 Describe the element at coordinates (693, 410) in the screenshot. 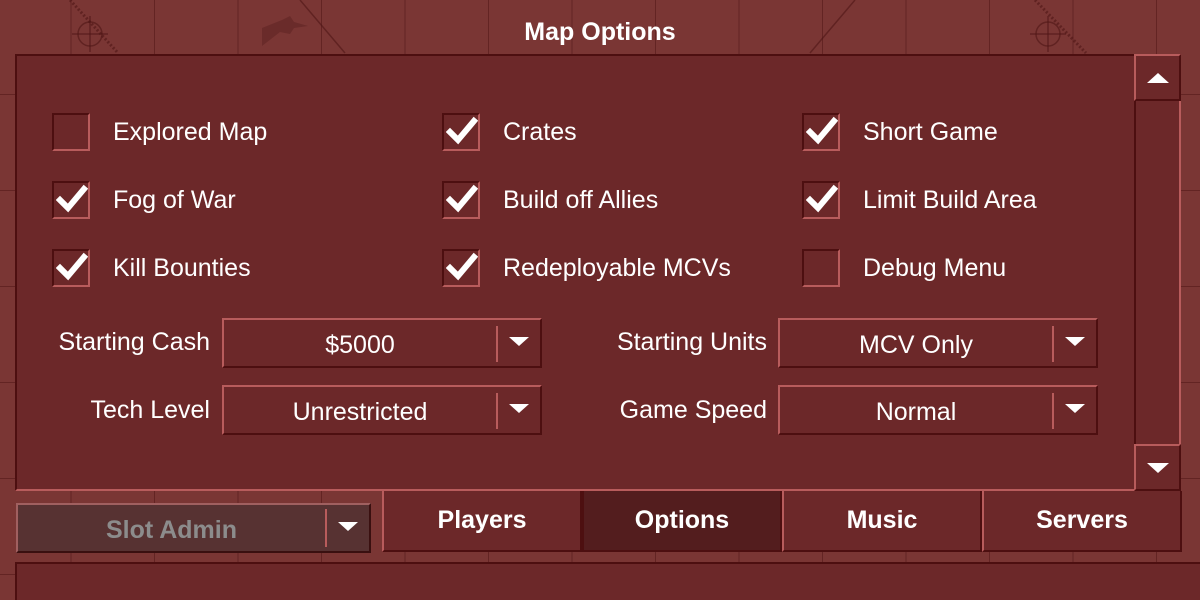

I see `game-speed-label: Game Speed` at that location.